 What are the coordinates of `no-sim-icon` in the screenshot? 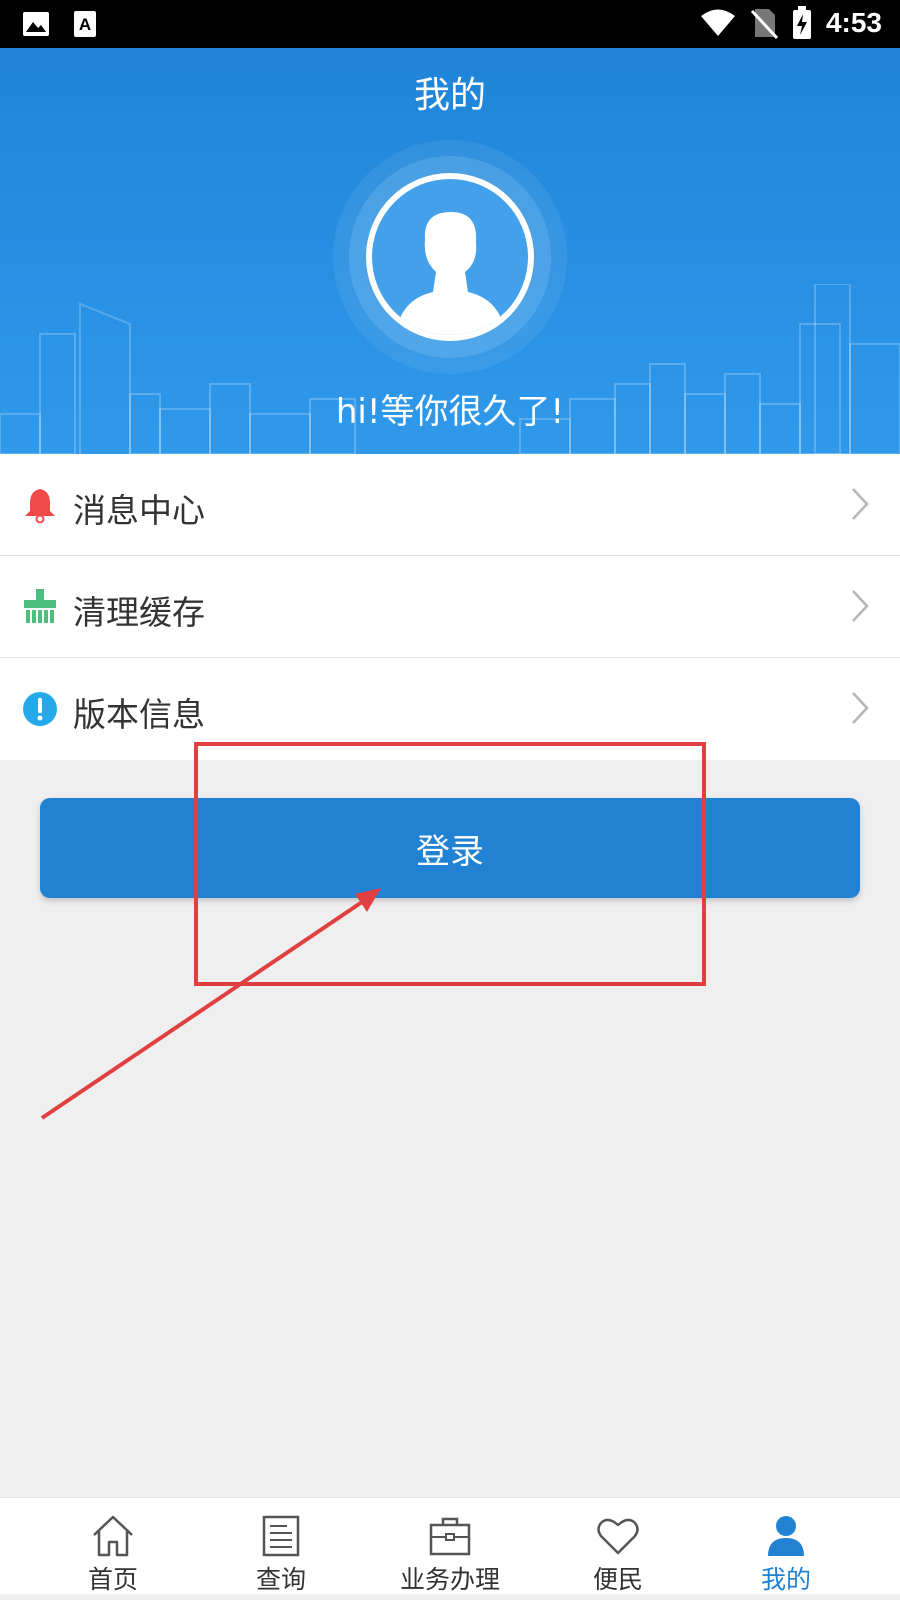 It's located at (764, 24).